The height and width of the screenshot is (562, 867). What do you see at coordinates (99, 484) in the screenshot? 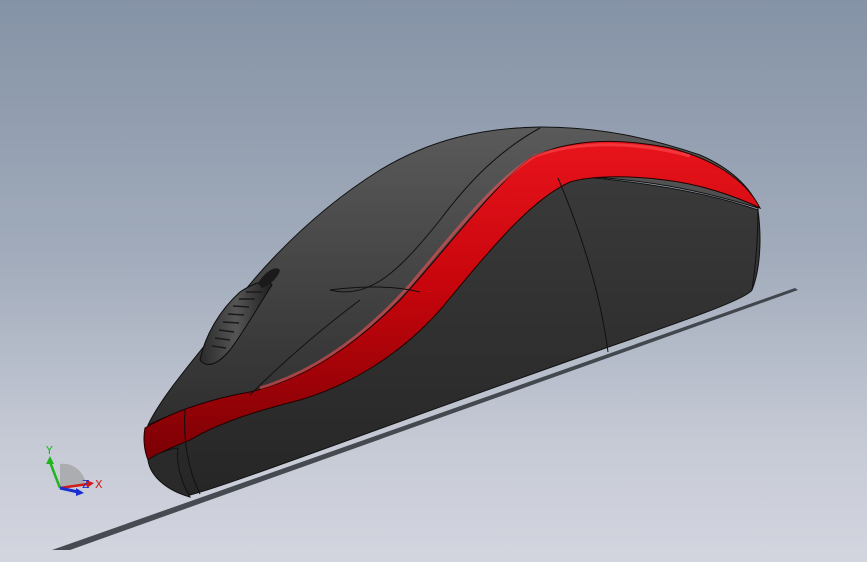
I see `triad-x-label: X` at bounding box center [99, 484].